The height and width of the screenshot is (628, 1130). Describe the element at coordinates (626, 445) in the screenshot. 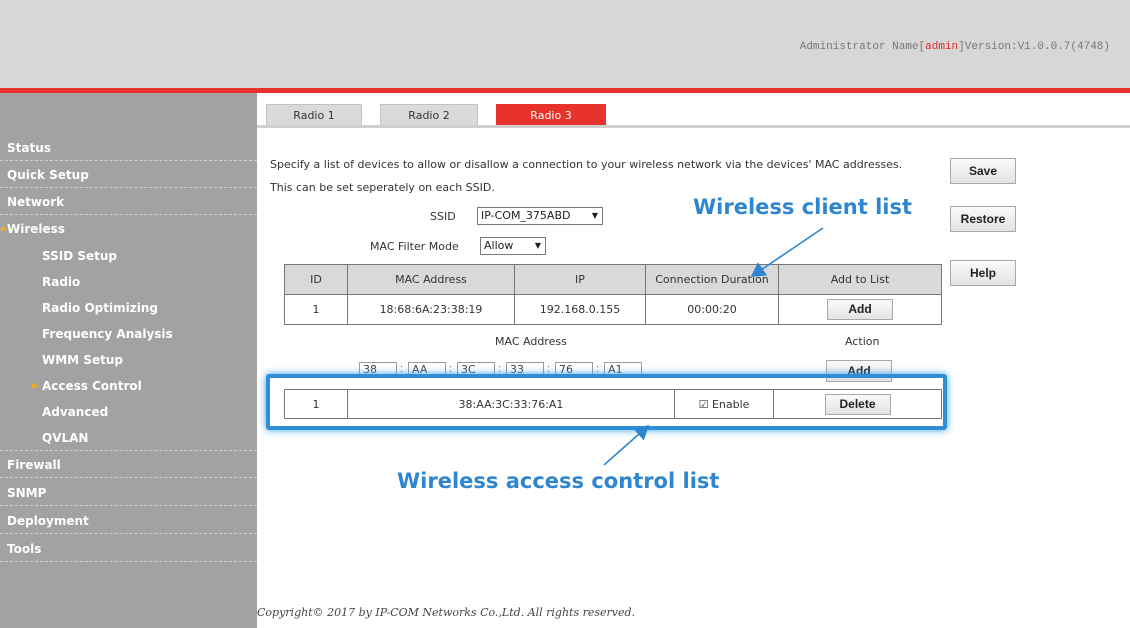

I see `acl-arrow` at that location.